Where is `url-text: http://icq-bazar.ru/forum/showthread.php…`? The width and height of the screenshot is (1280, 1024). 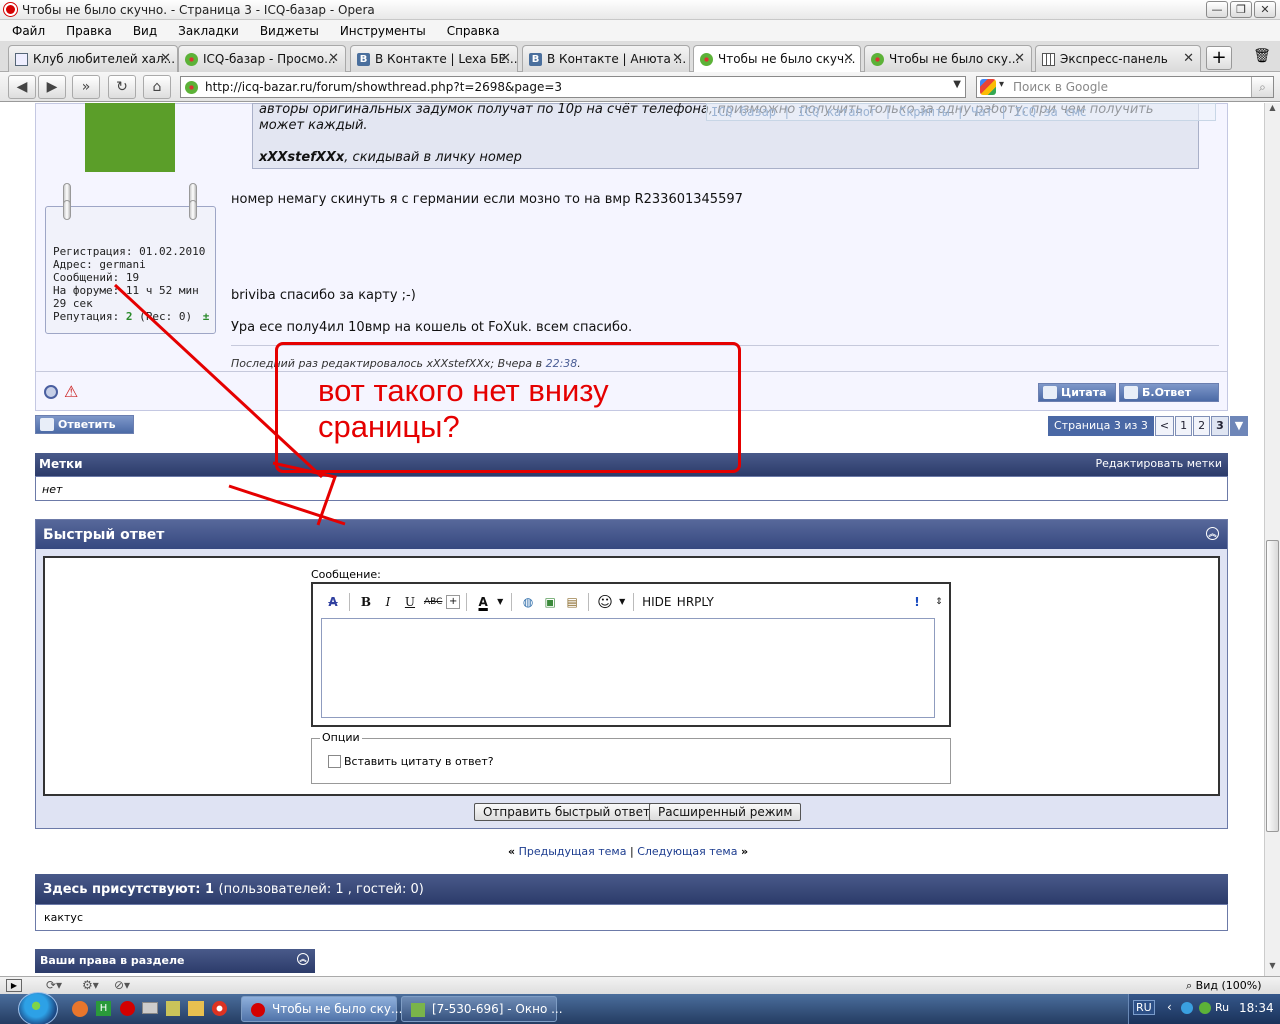 url-text: http://icq-bazar.ru/forum/showthread.php… is located at coordinates (384, 87).